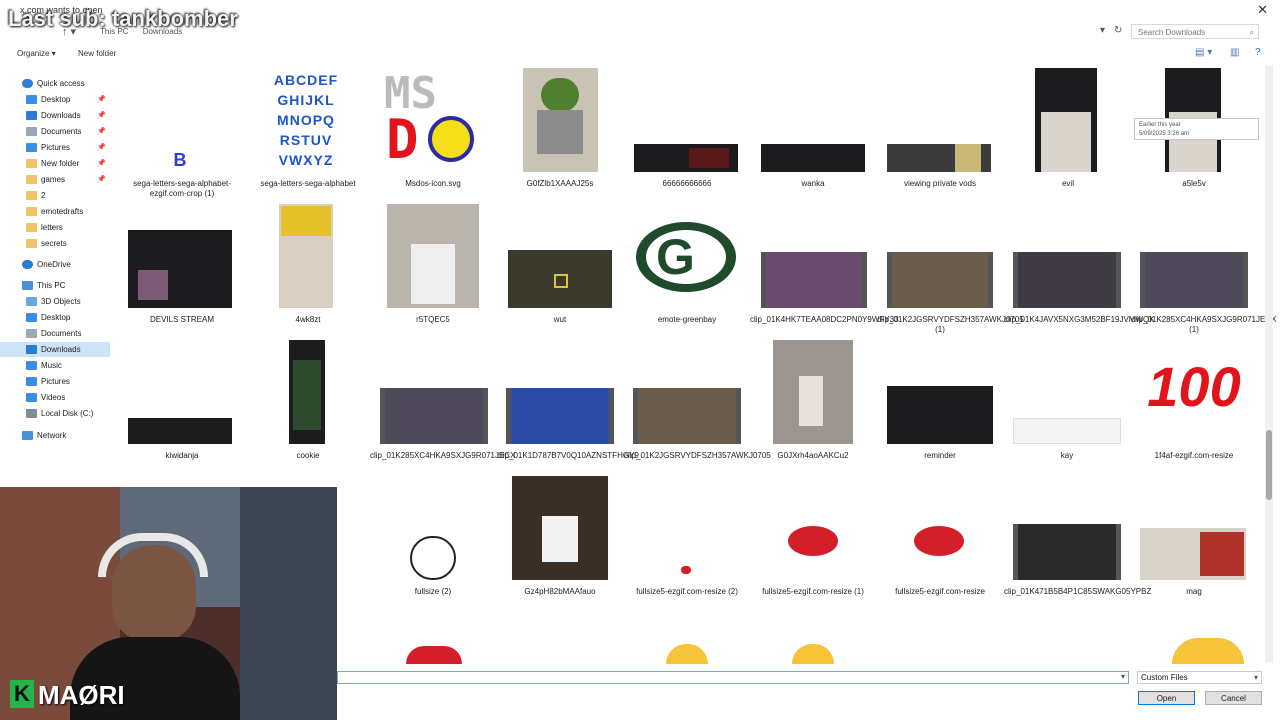  Describe the element at coordinates (55, 115) in the screenshot. I see `sidebar-item-downloads: Downloads 📌` at that location.